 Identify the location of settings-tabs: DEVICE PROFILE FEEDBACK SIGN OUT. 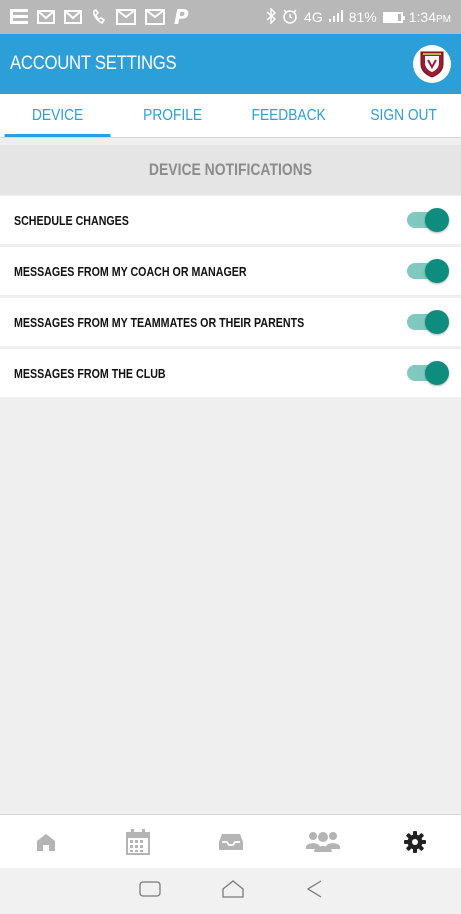
(230, 116).